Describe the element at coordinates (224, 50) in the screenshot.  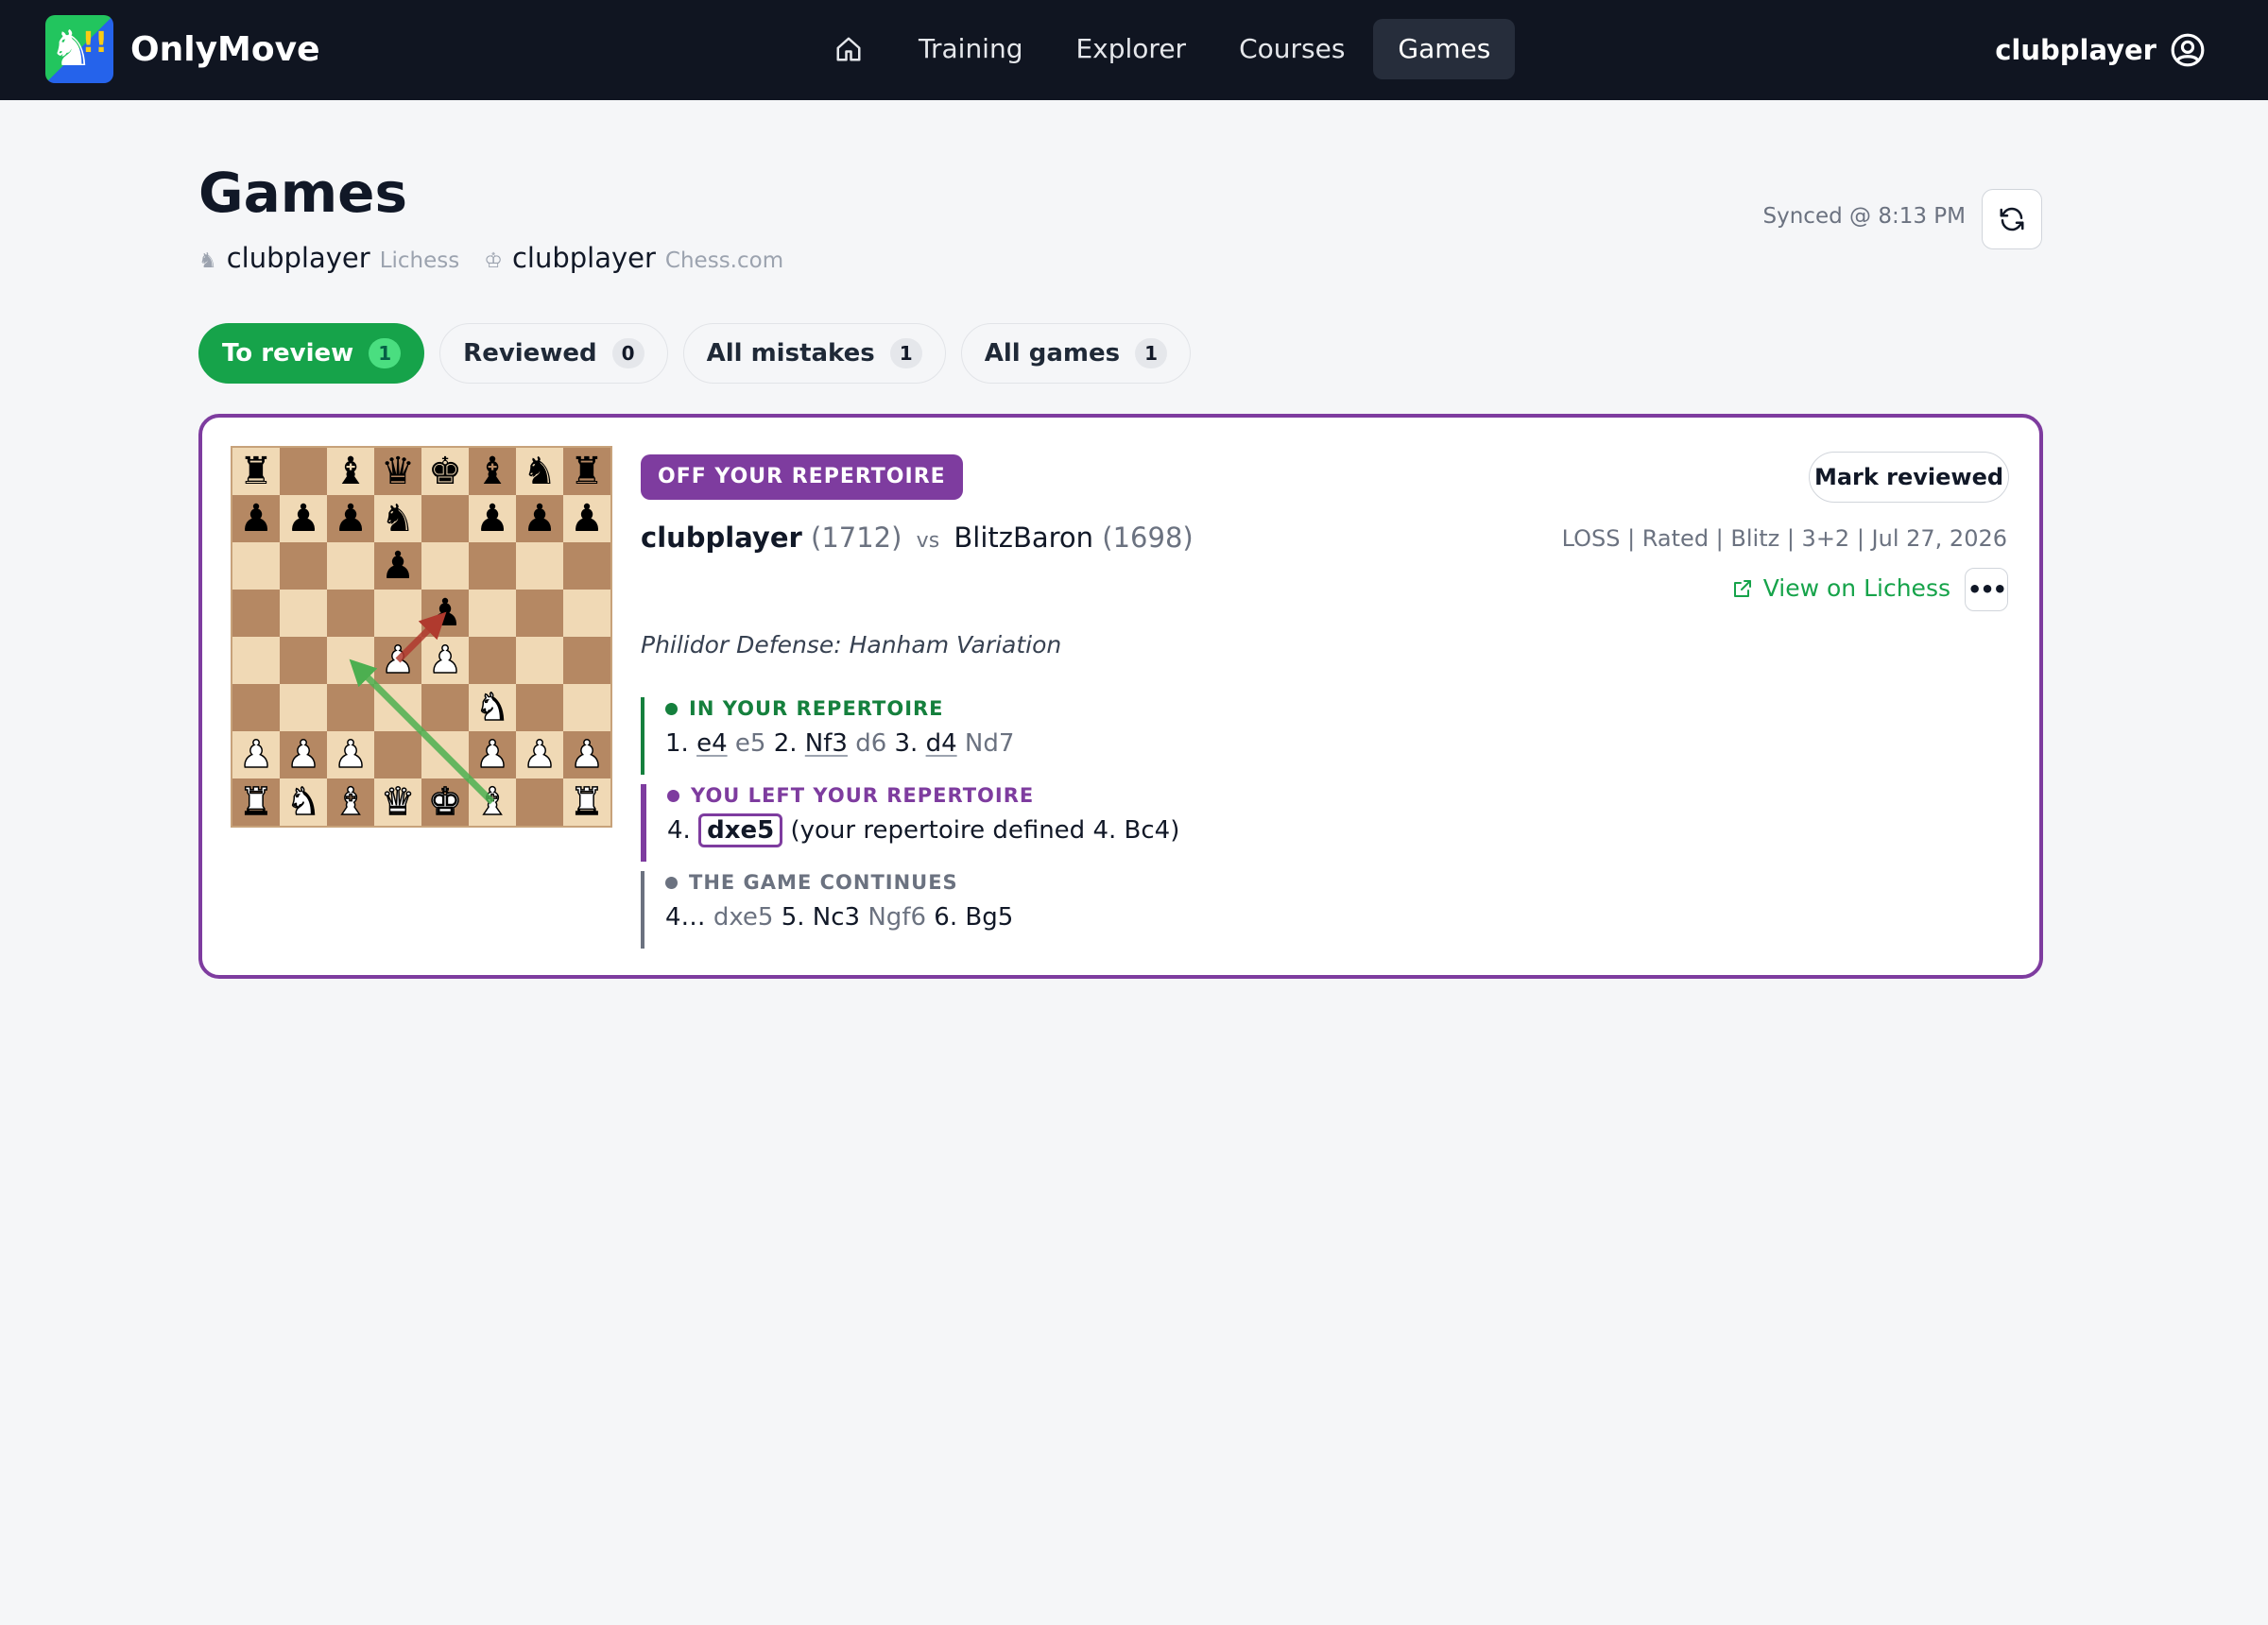
I see `app-name: OnlyMove` at that location.